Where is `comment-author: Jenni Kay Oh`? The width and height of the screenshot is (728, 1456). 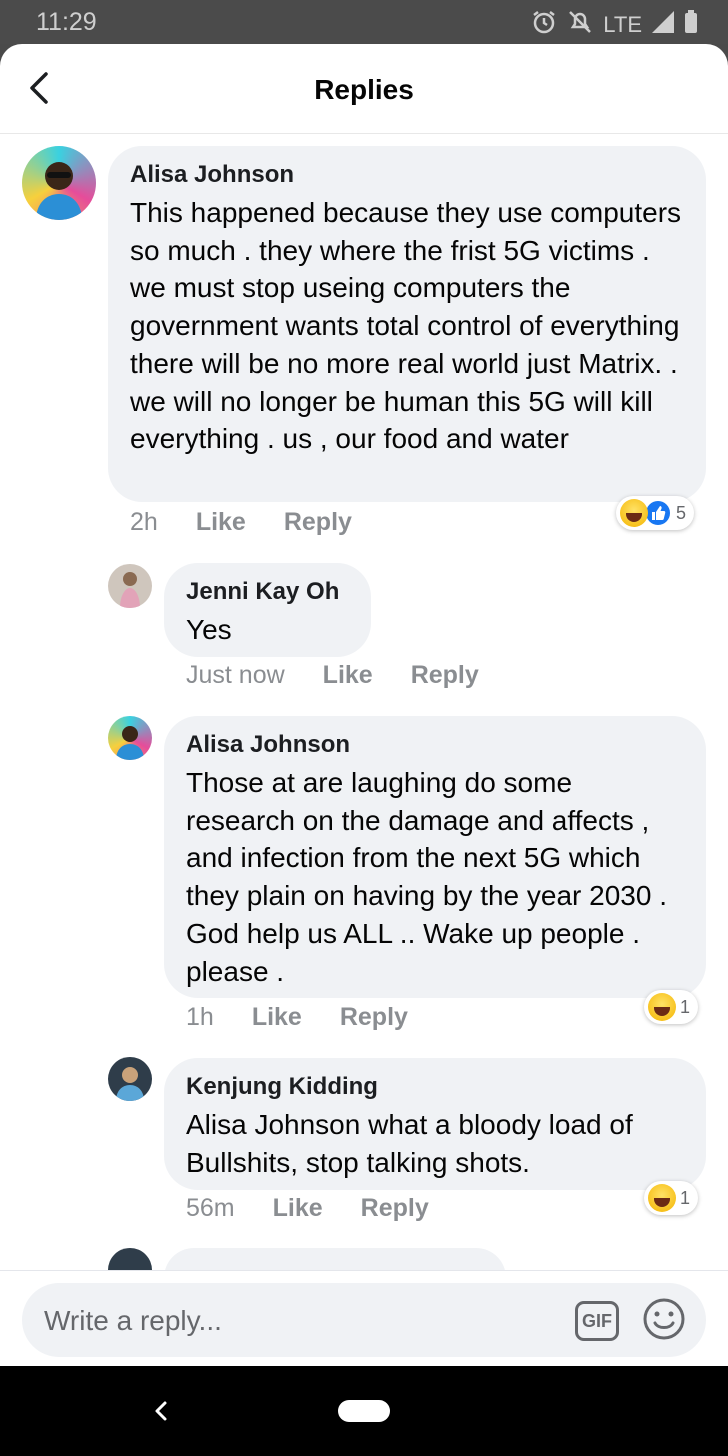 comment-author: Jenni Kay Oh is located at coordinates (267, 592).